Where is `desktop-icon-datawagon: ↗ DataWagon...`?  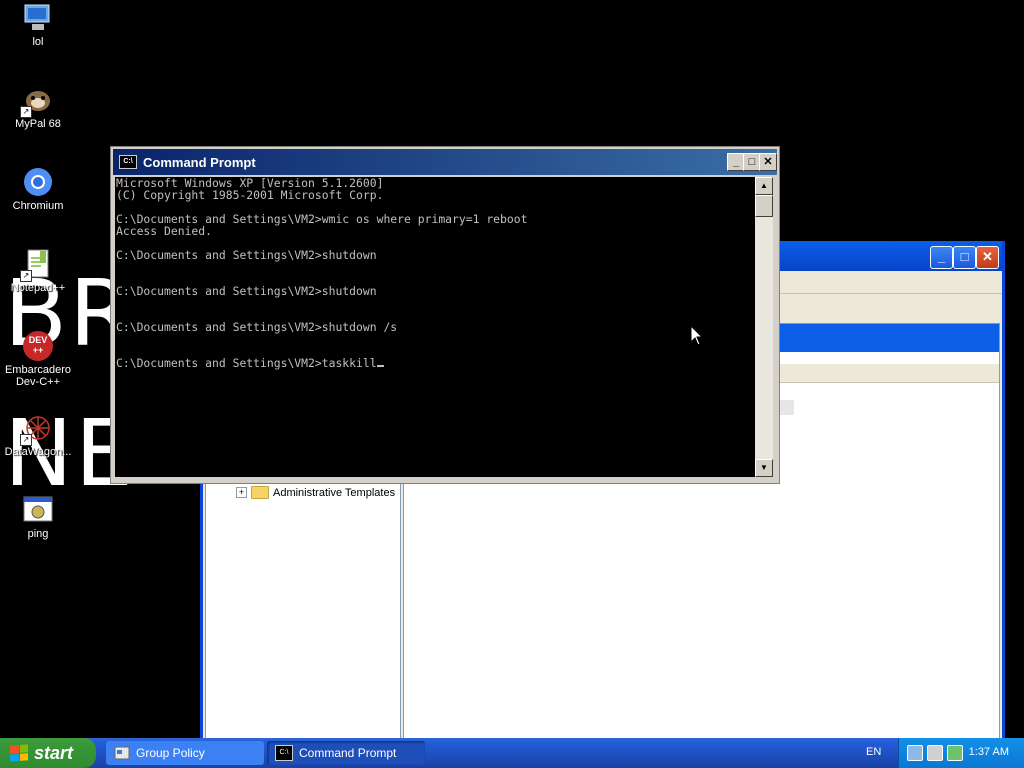
desktop-icon-datawagon: ↗ DataWagon... is located at coordinates (38, 435).